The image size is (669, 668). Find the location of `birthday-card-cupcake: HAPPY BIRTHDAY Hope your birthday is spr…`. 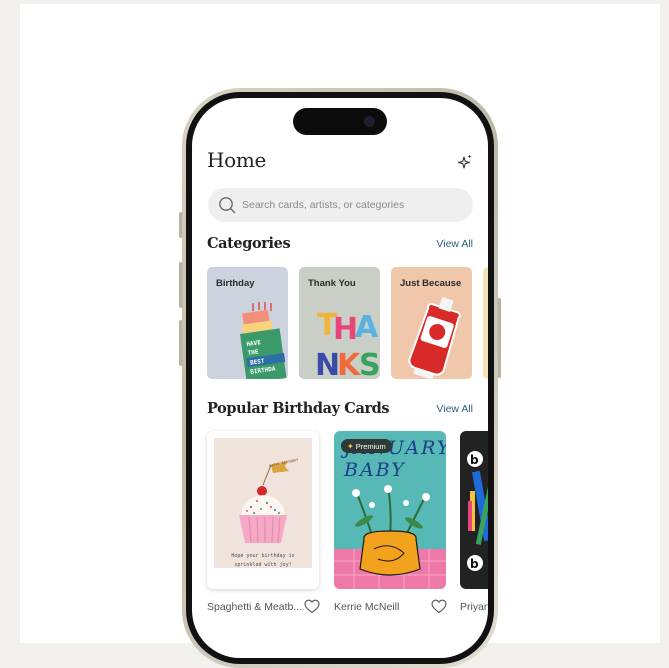

birthday-card-cupcake: HAPPY BIRTHDAY Hope your birthday is spr… is located at coordinates (263, 510).